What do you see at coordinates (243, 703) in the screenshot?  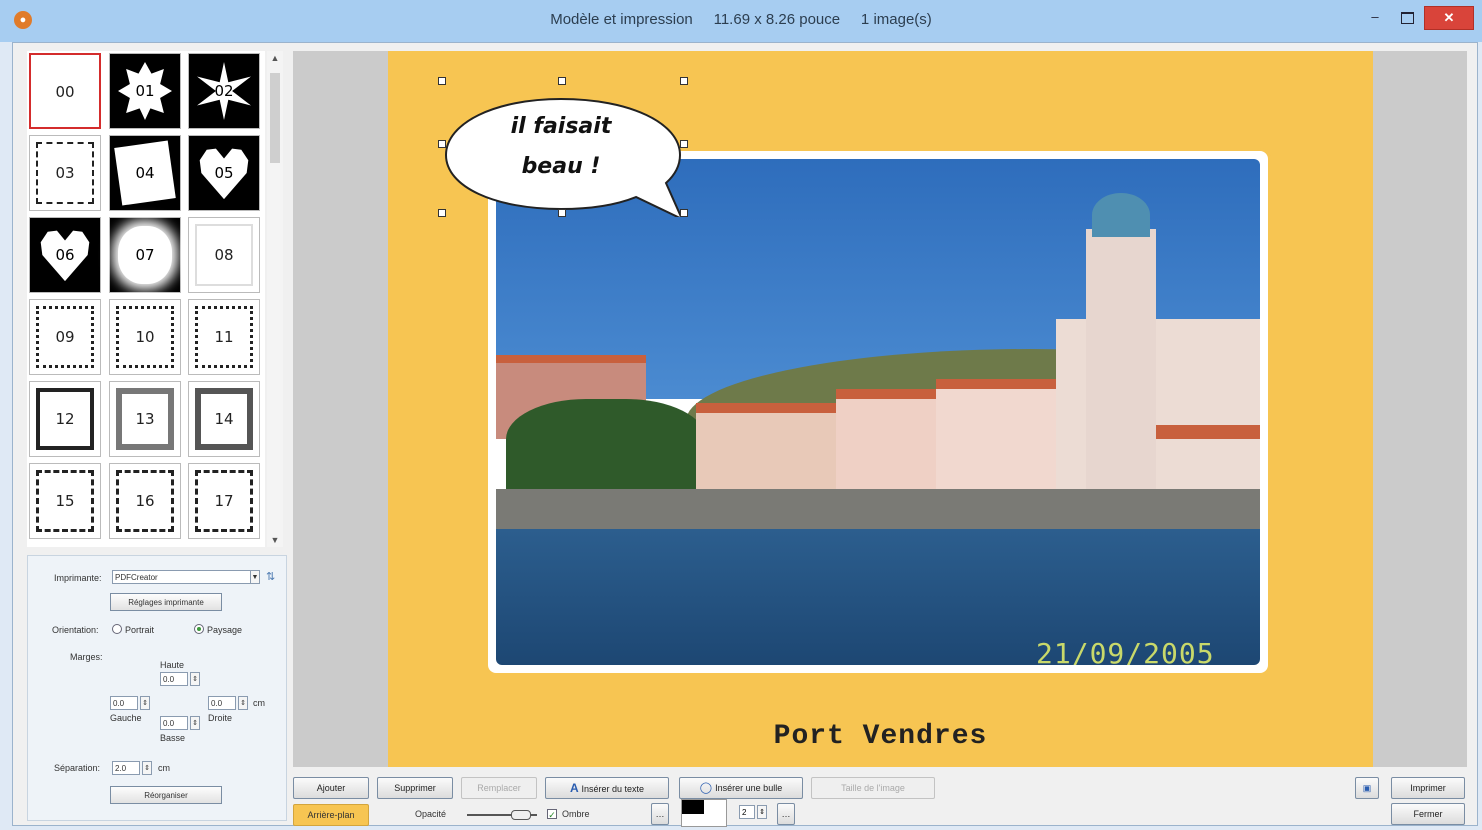 I see `right-margin-spinner: ⇕` at bounding box center [243, 703].